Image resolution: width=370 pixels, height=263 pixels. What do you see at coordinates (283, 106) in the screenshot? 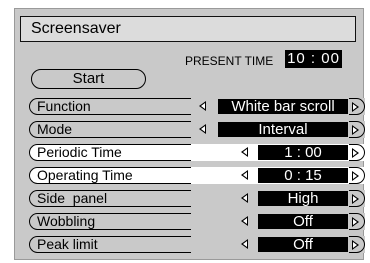
I see `function-value: White bar scroll` at bounding box center [283, 106].